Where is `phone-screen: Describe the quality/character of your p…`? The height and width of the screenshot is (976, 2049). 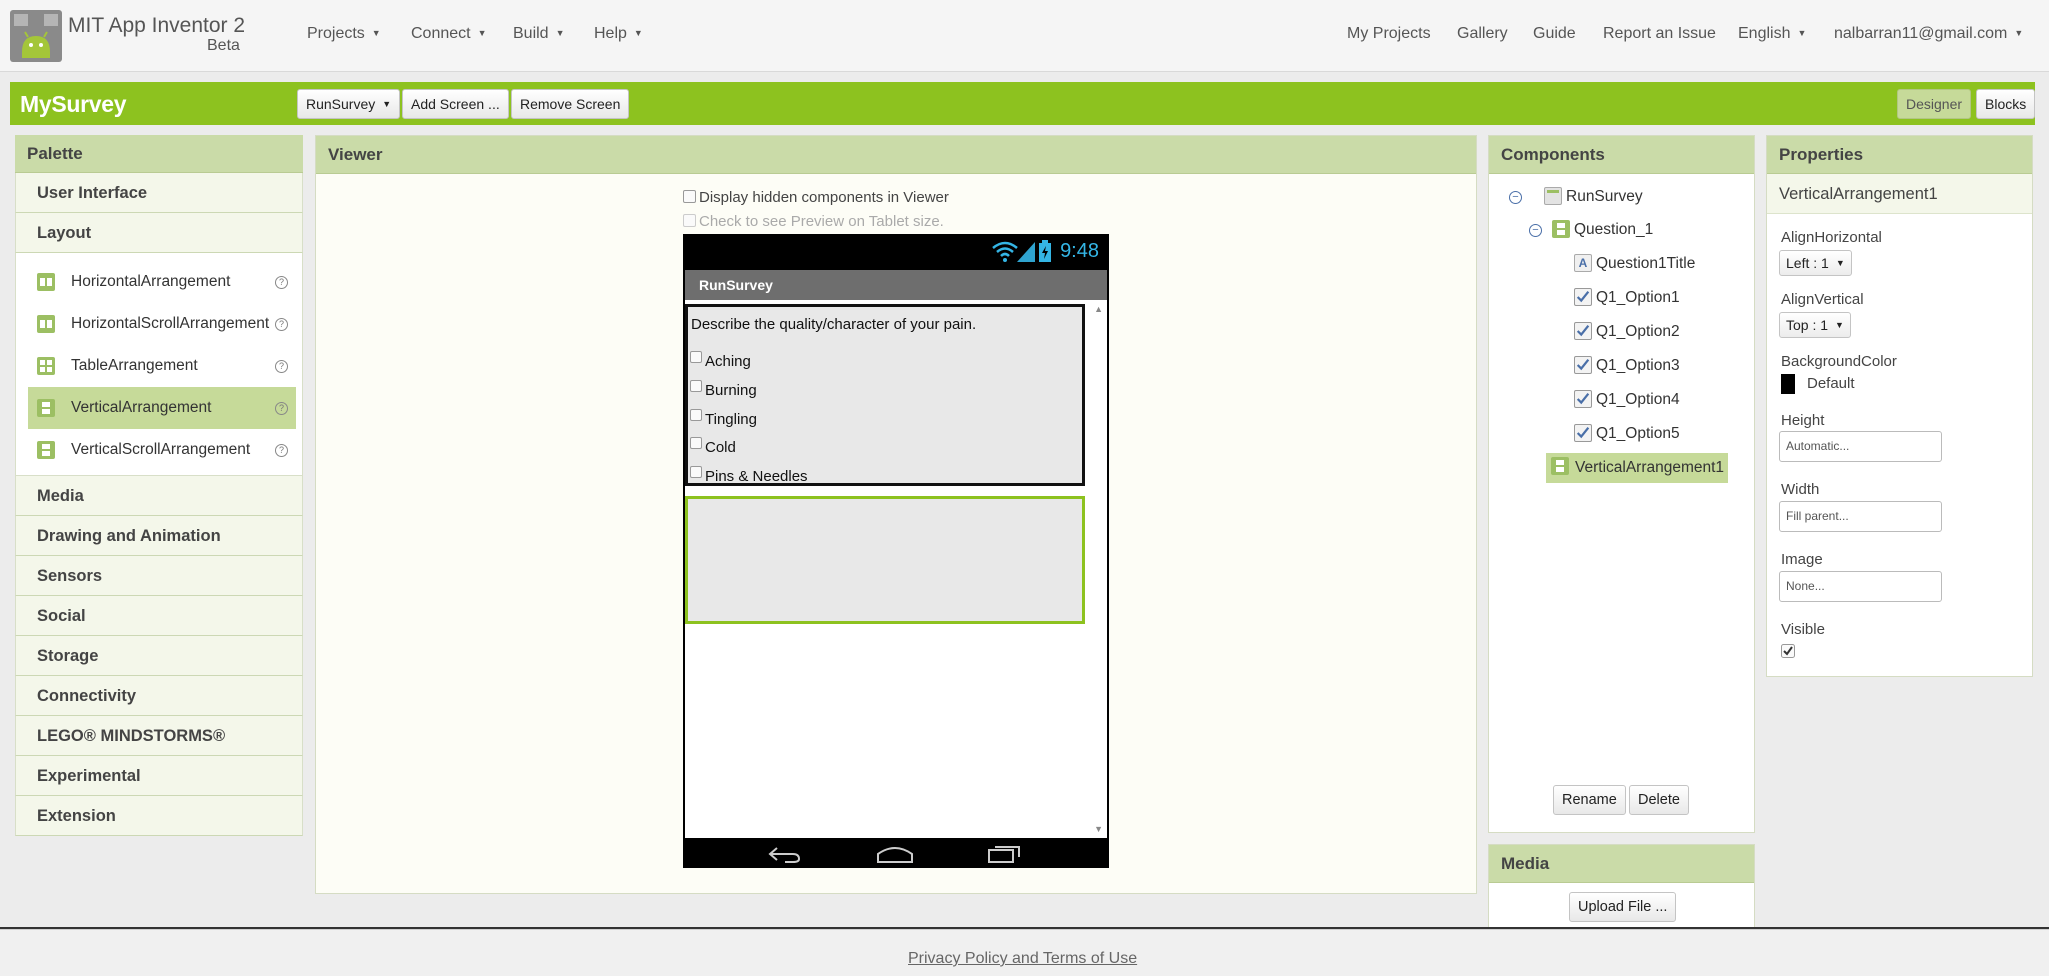
phone-screen: Describe the quality/character of your p… is located at coordinates (896, 569).